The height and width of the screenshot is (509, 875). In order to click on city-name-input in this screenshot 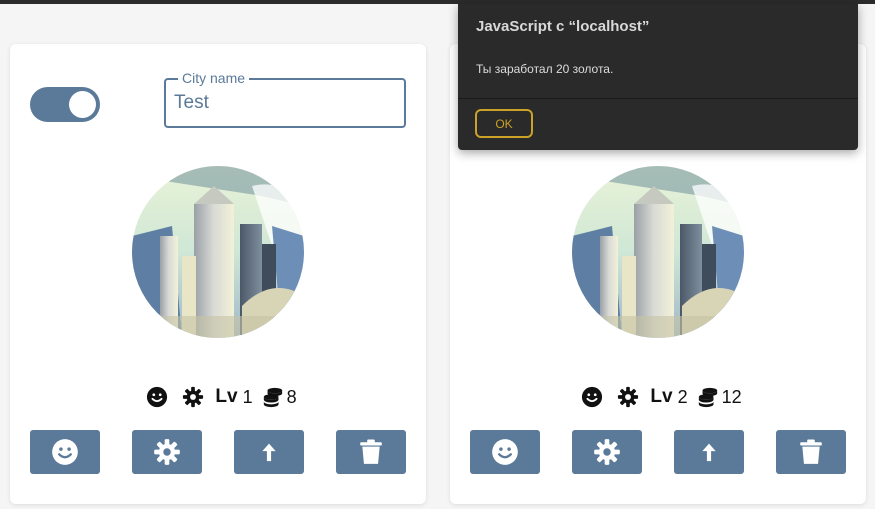, I will do `click(284, 103)`.